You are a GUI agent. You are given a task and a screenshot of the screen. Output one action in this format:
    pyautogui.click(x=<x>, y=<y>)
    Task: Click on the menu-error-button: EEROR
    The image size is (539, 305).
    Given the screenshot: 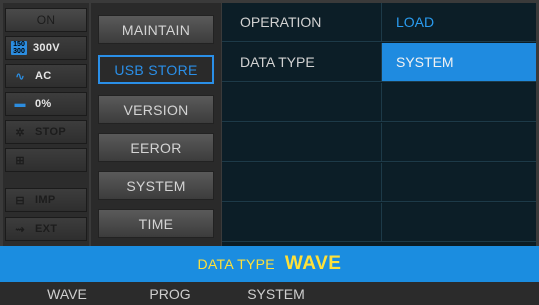 What is the action you would take?
    pyautogui.click(x=156, y=147)
    